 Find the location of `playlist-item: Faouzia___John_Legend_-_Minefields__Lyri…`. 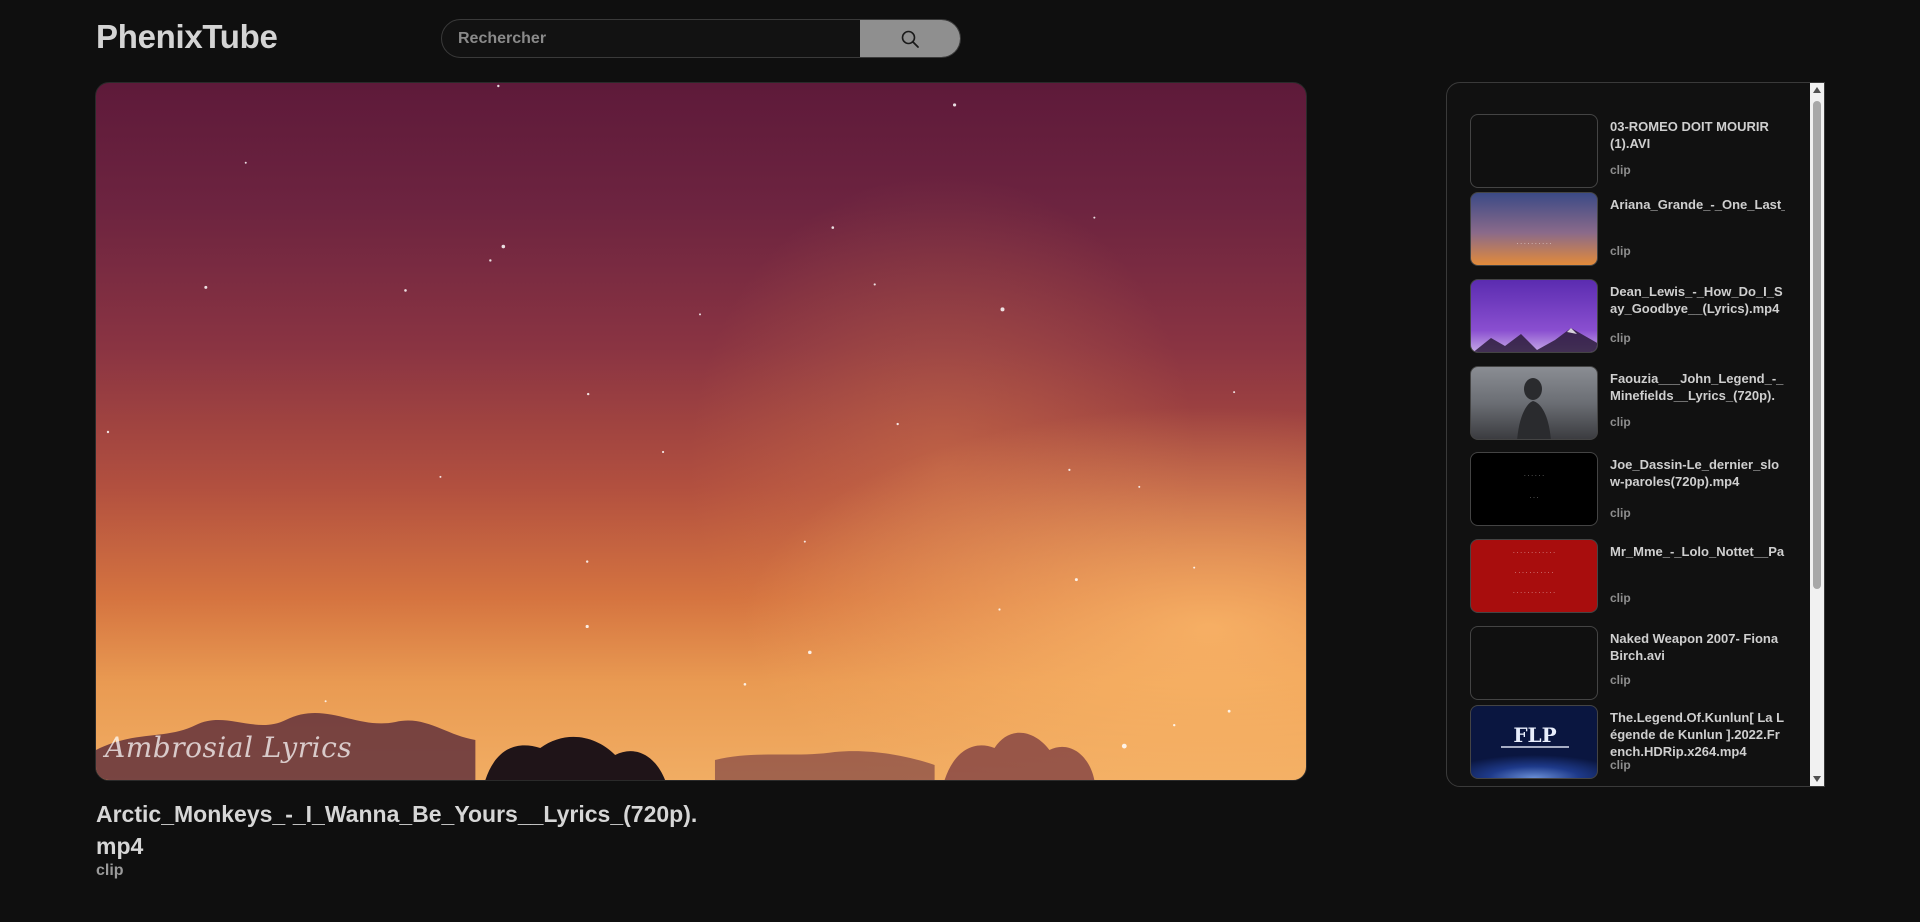

playlist-item: Faouzia___John_Legend_-_Minefields__Lyri… is located at coordinates (1635, 403).